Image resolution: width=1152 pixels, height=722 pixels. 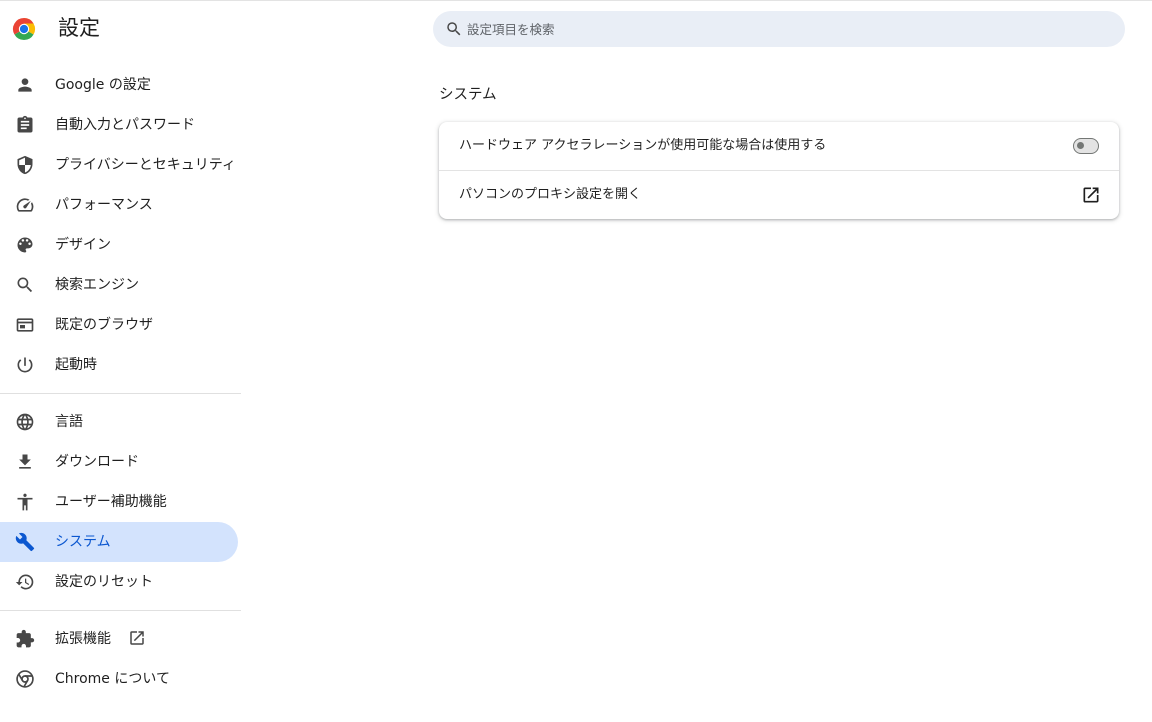 What do you see at coordinates (119, 542) in the screenshot?
I see `sidebar-item-system: システム` at bounding box center [119, 542].